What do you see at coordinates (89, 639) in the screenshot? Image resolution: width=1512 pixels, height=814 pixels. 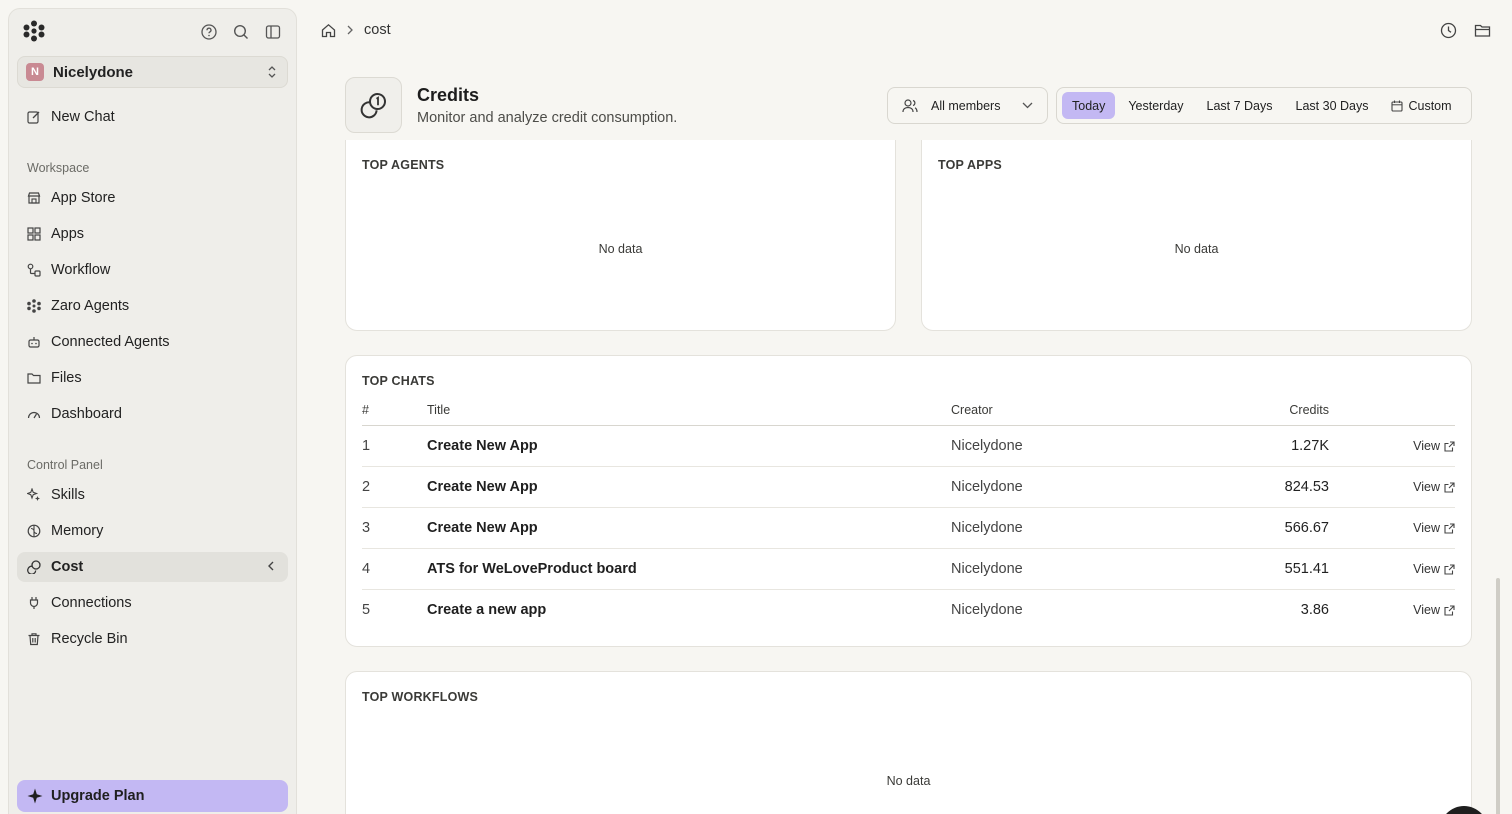 I see `sidebar-item-label: Recycle Bin` at bounding box center [89, 639].